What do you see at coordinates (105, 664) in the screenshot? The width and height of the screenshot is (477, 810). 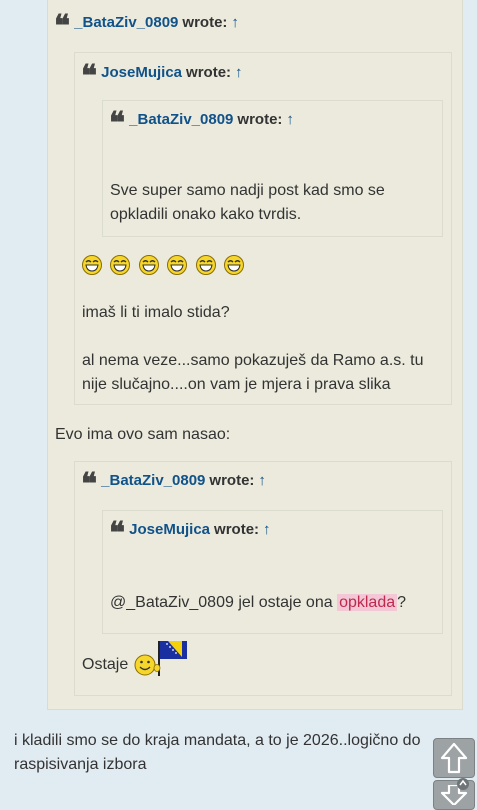 I see `quote-text: Ostaje` at bounding box center [105, 664].